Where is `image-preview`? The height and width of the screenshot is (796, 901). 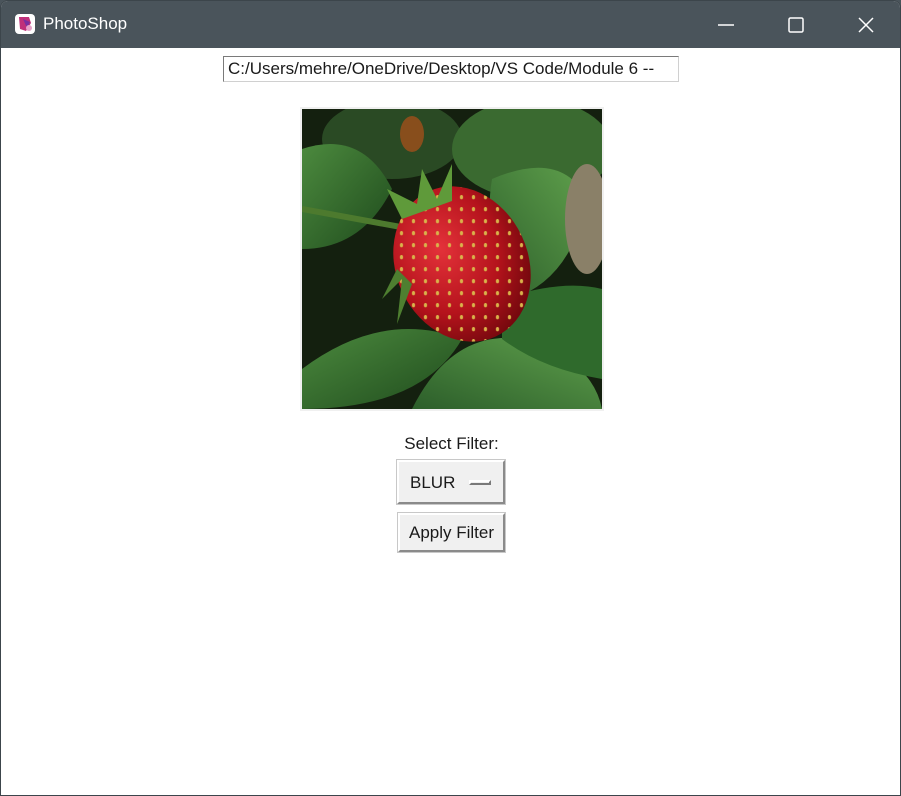
image-preview is located at coordinates (456, 255).